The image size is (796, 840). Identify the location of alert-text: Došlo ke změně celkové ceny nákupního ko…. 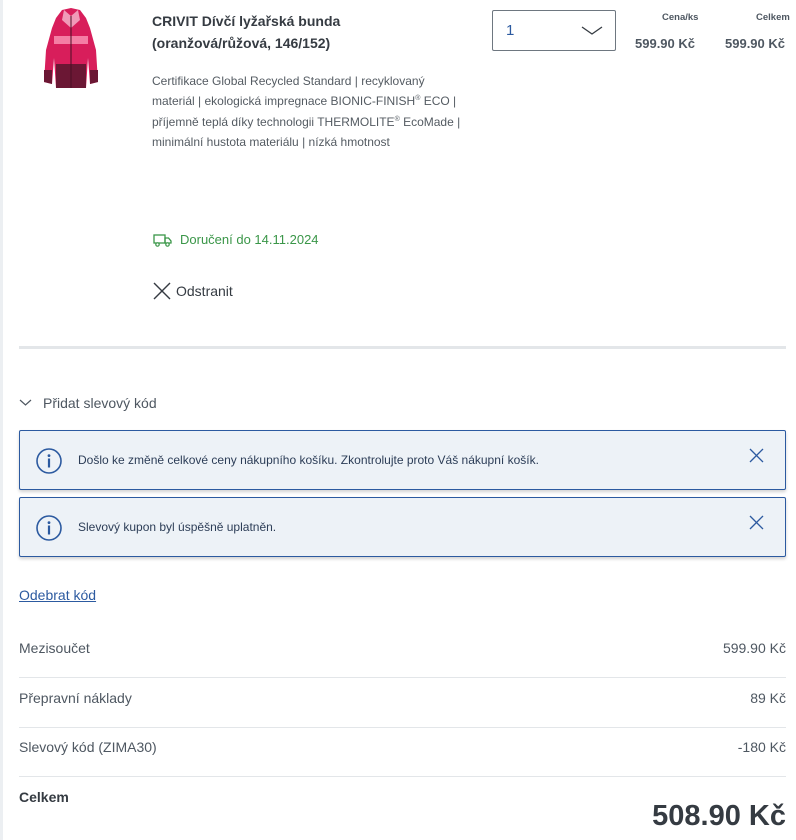
(308, 460).